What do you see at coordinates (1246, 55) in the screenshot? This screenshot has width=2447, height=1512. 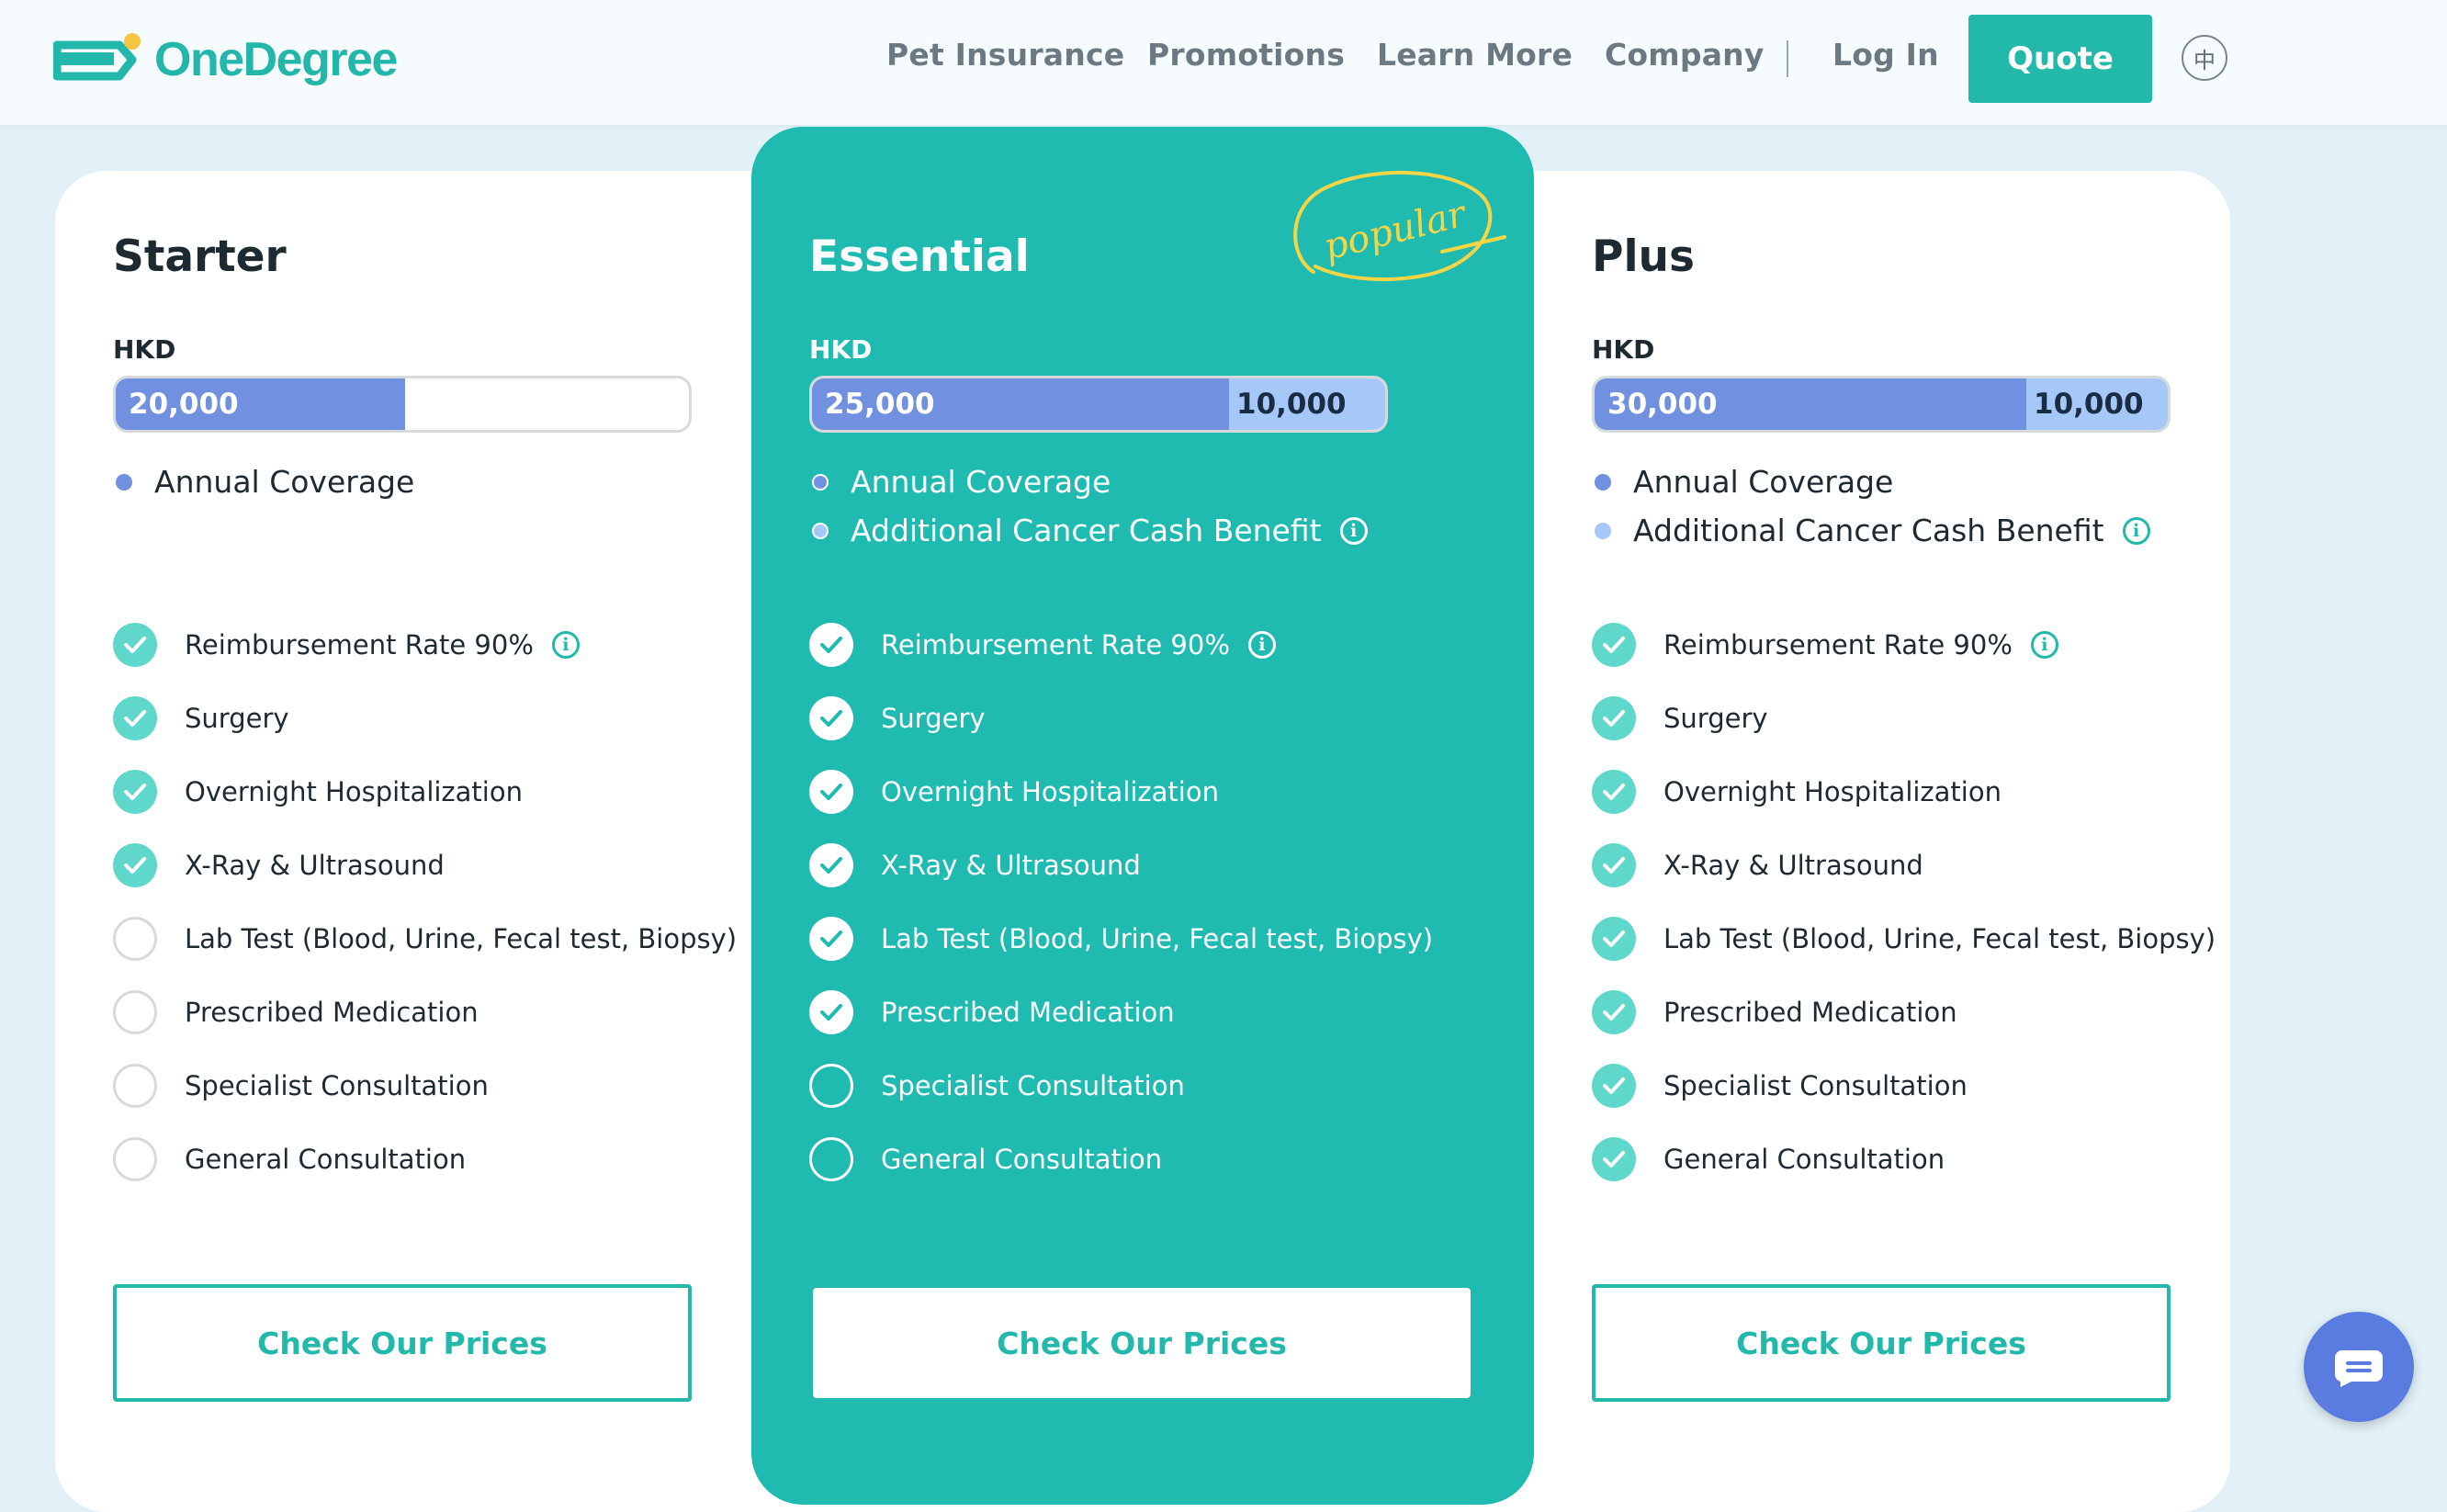 I see `nav-promotions: Promotions` at bounding box center [1246, 55].